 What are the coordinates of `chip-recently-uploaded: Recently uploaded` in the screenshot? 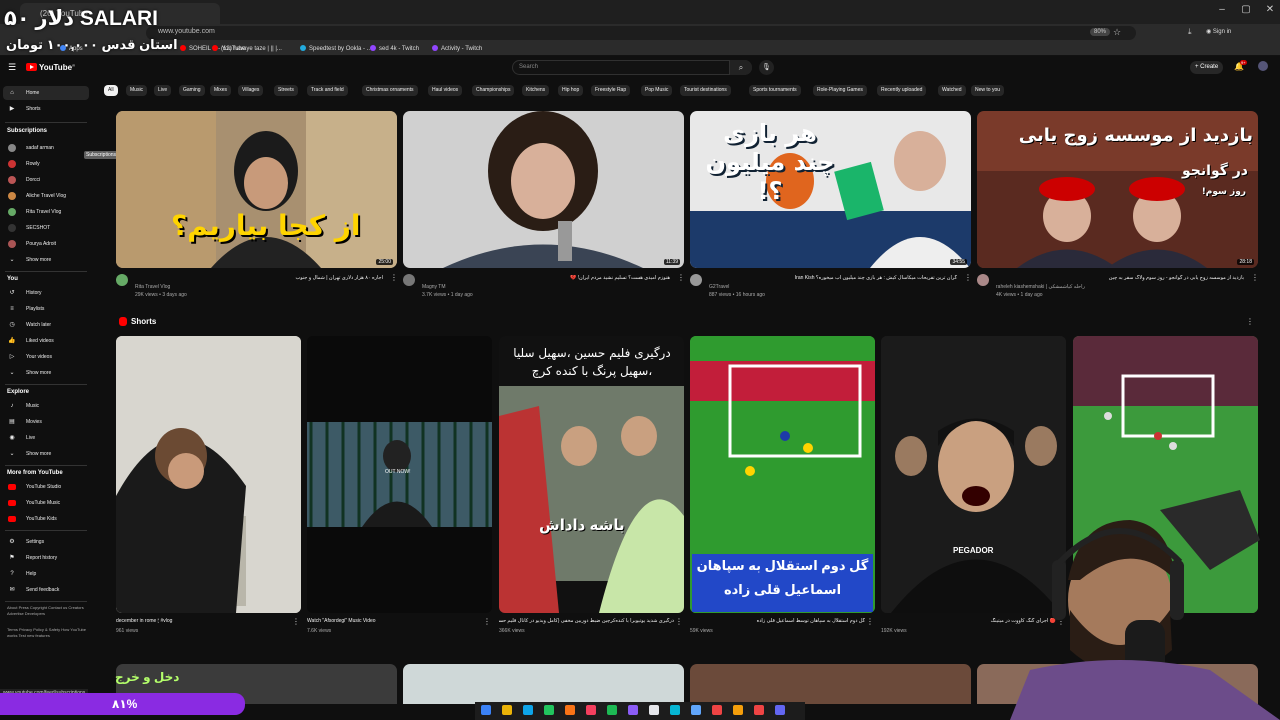 It's located at (902, 90).